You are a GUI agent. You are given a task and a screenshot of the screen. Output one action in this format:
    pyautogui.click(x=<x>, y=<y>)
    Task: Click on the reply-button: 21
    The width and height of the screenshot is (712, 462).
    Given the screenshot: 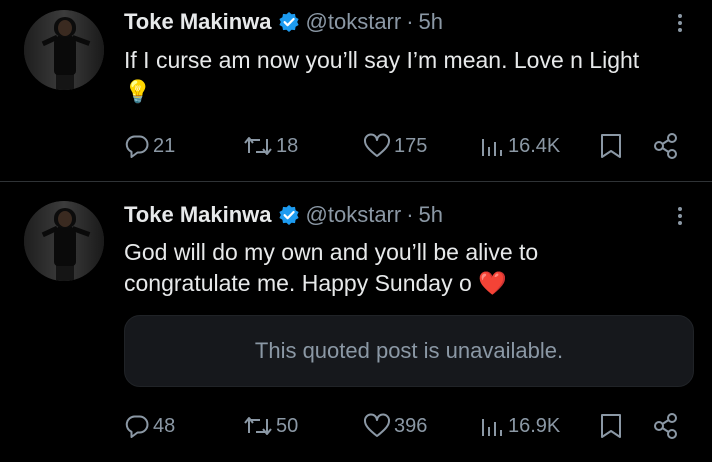 What is the action you would take?
    pyautogui.click(x=149, y=146)
    